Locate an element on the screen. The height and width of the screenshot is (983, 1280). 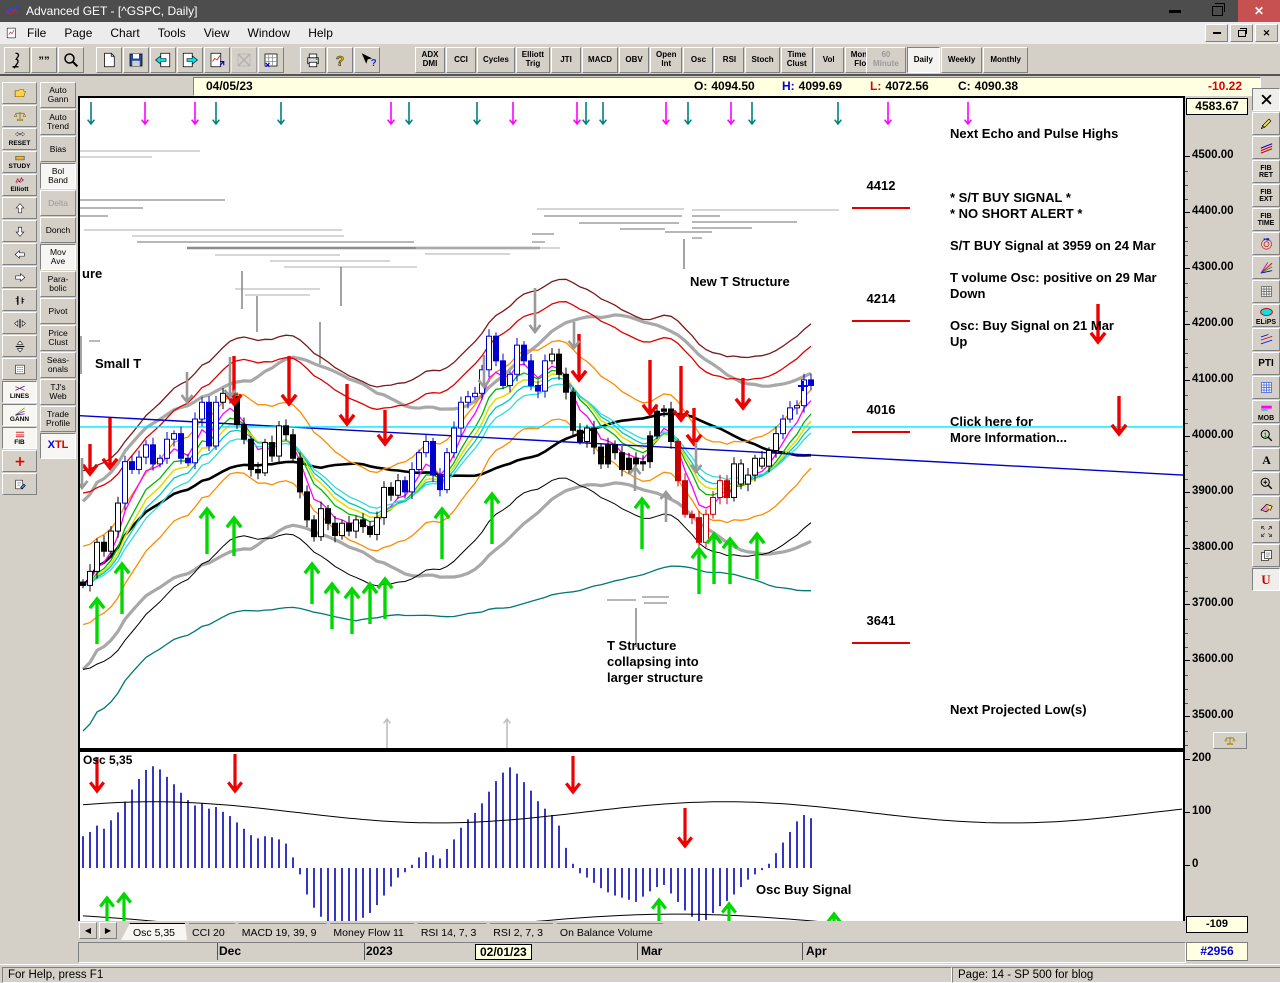
indicator-elliott-trig-button: Elliott Trig is located at coordinates (533, 60).